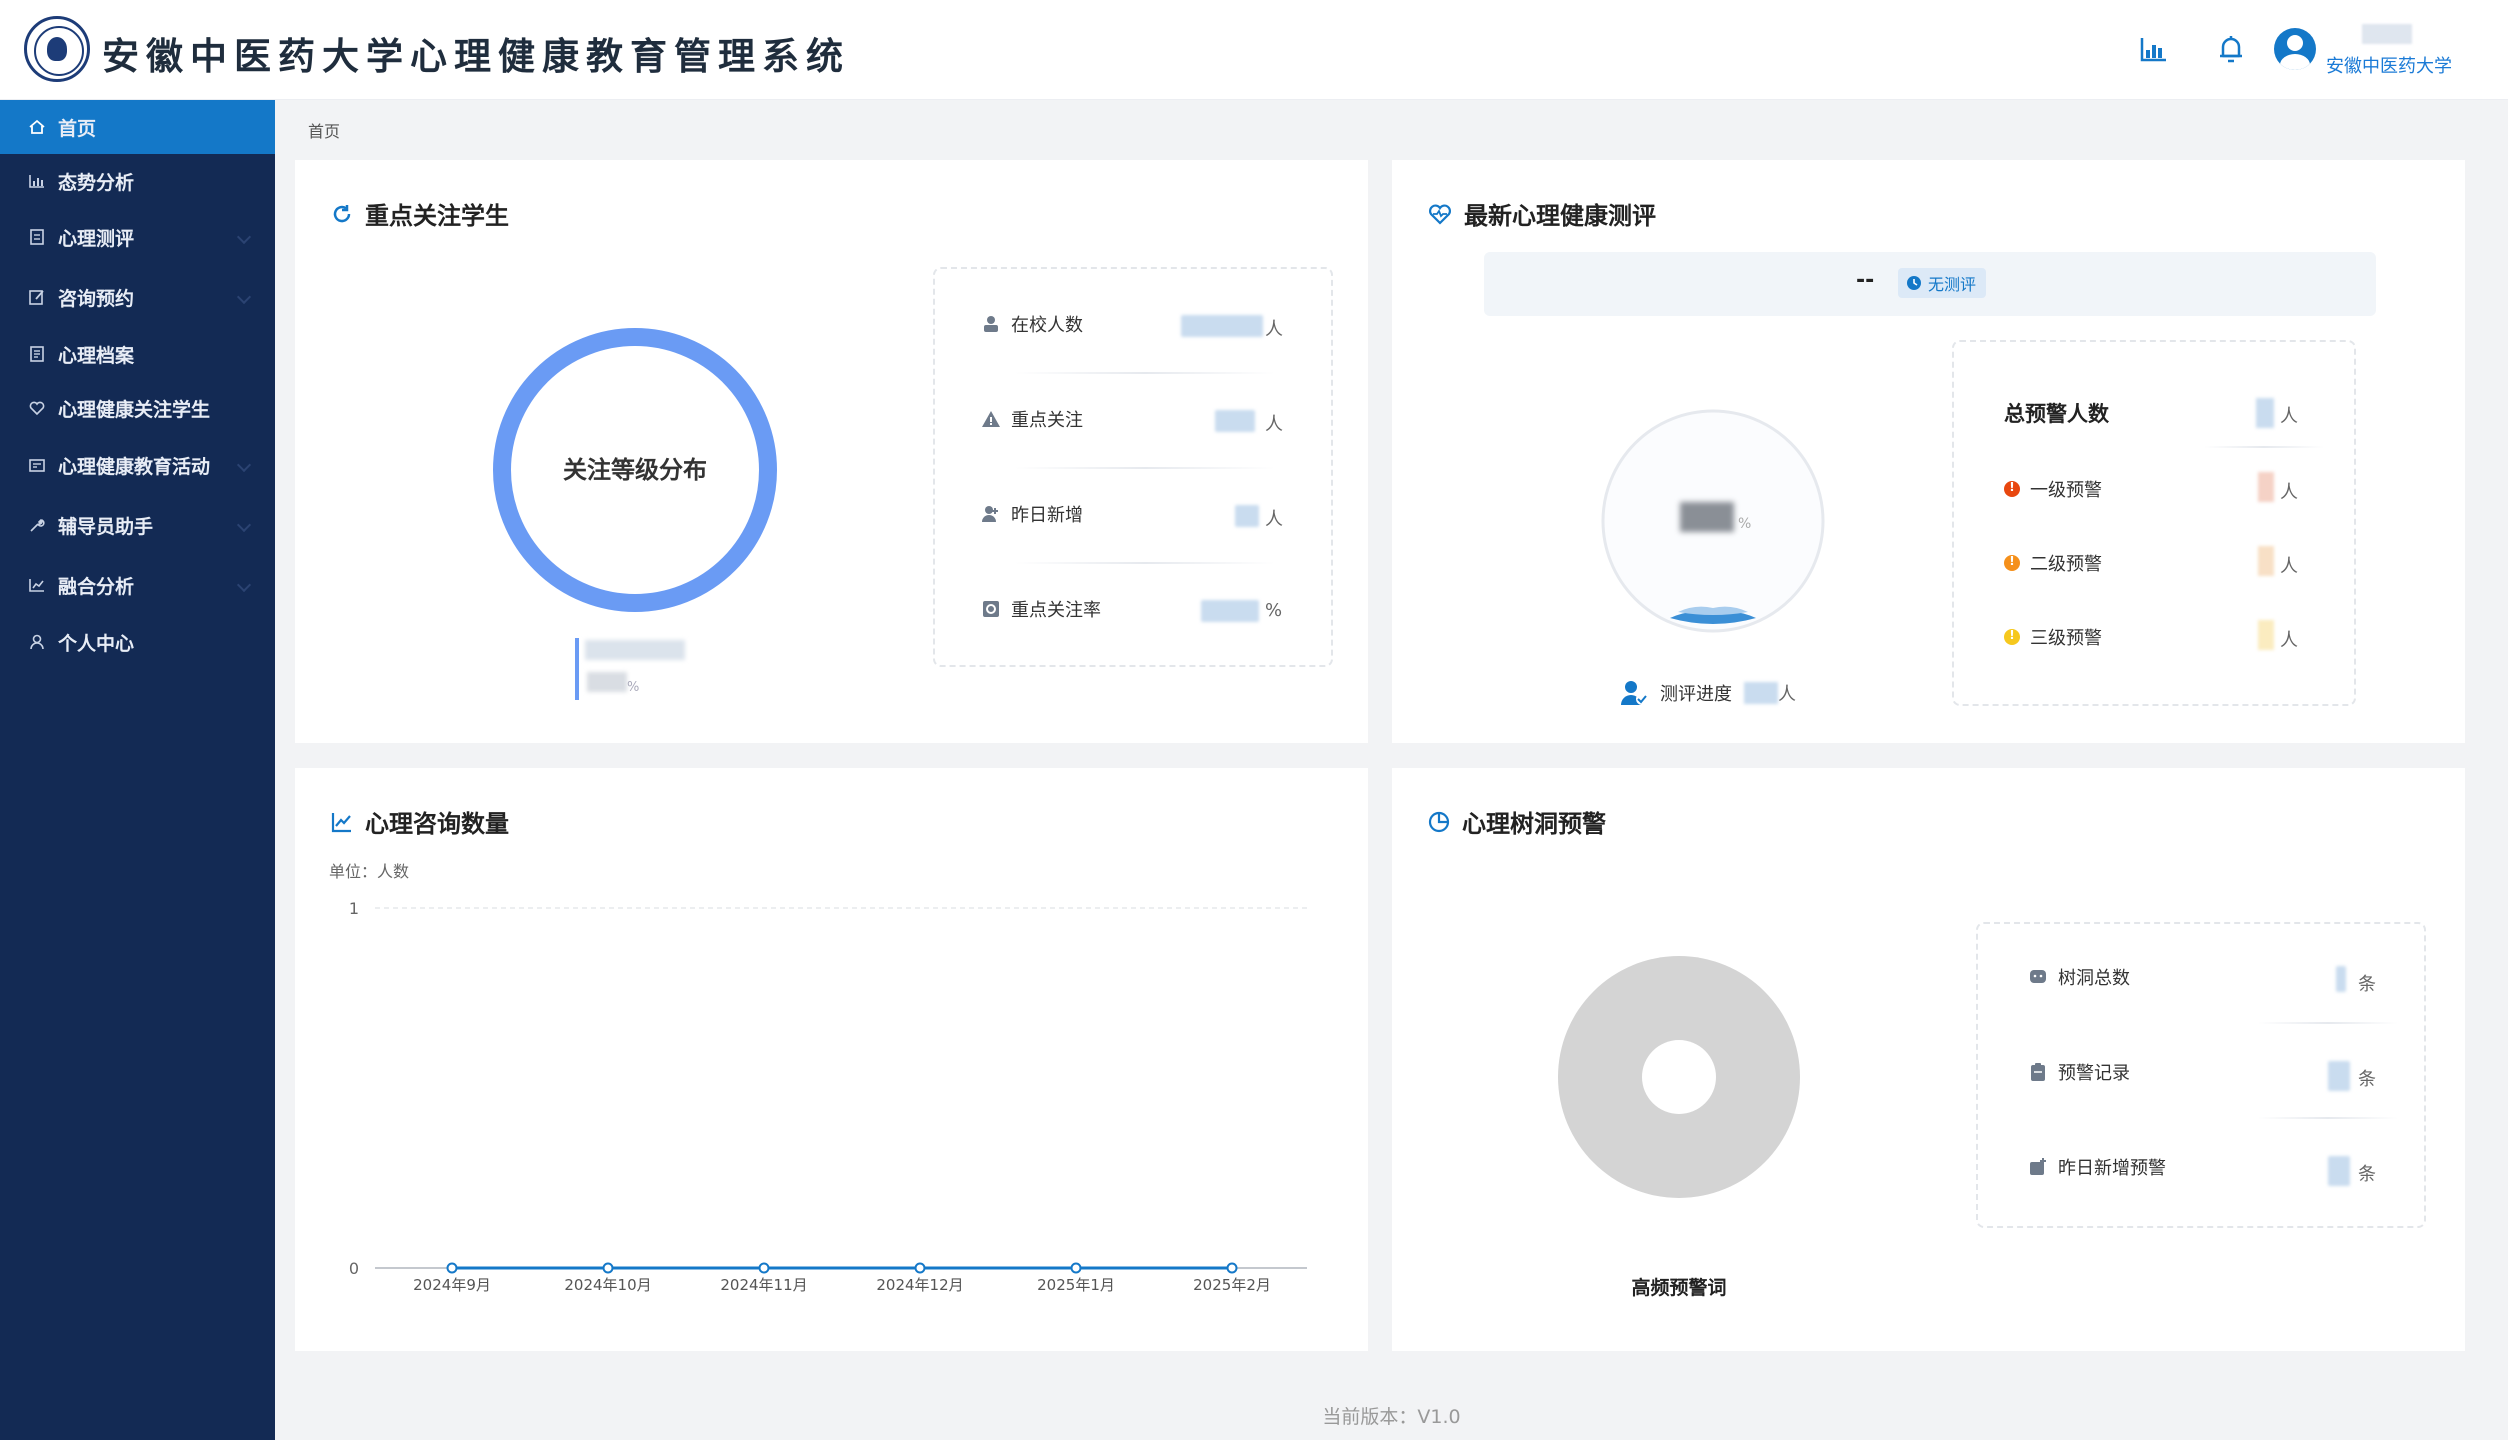 The image size is (2508, 1440). What do you see at coordinates (763, 1285) in the screenshot?
I see `x-tick-label: 2024年11月` at bounding box center [763, 1285].